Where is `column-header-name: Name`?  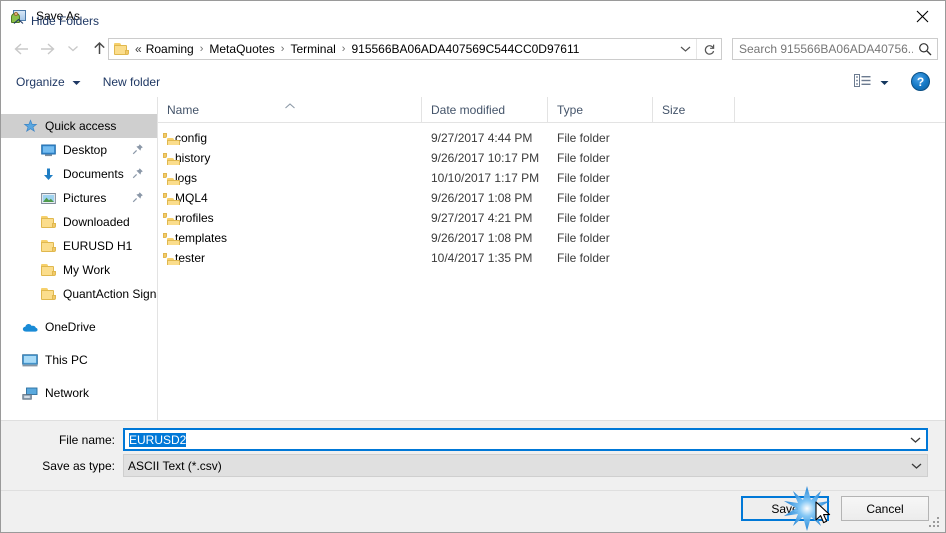
column-header-name: Name is located at coordinates (290, 109).